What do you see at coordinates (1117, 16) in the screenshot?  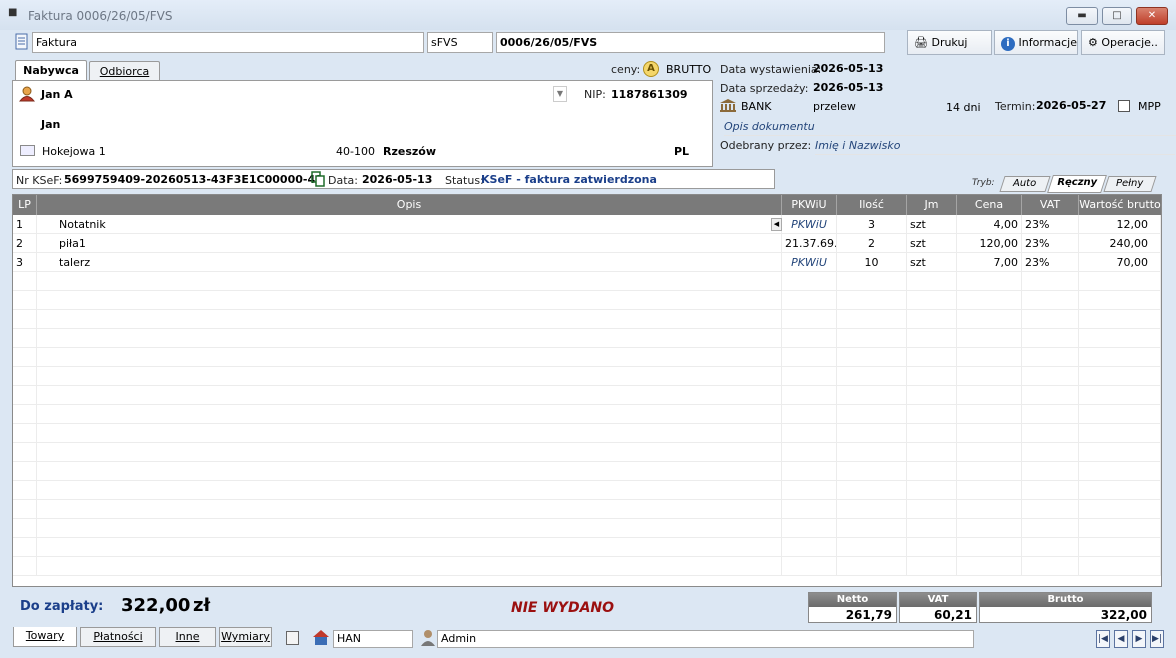 I see `maximize-button: □` at bounding box center [1117, 16].